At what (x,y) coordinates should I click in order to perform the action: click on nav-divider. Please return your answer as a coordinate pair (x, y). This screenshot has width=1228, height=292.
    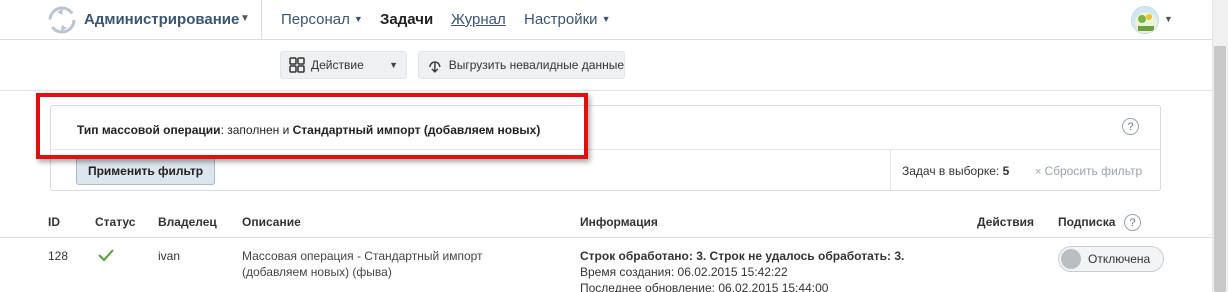
    Looking at the image, I should click on (261, 20).